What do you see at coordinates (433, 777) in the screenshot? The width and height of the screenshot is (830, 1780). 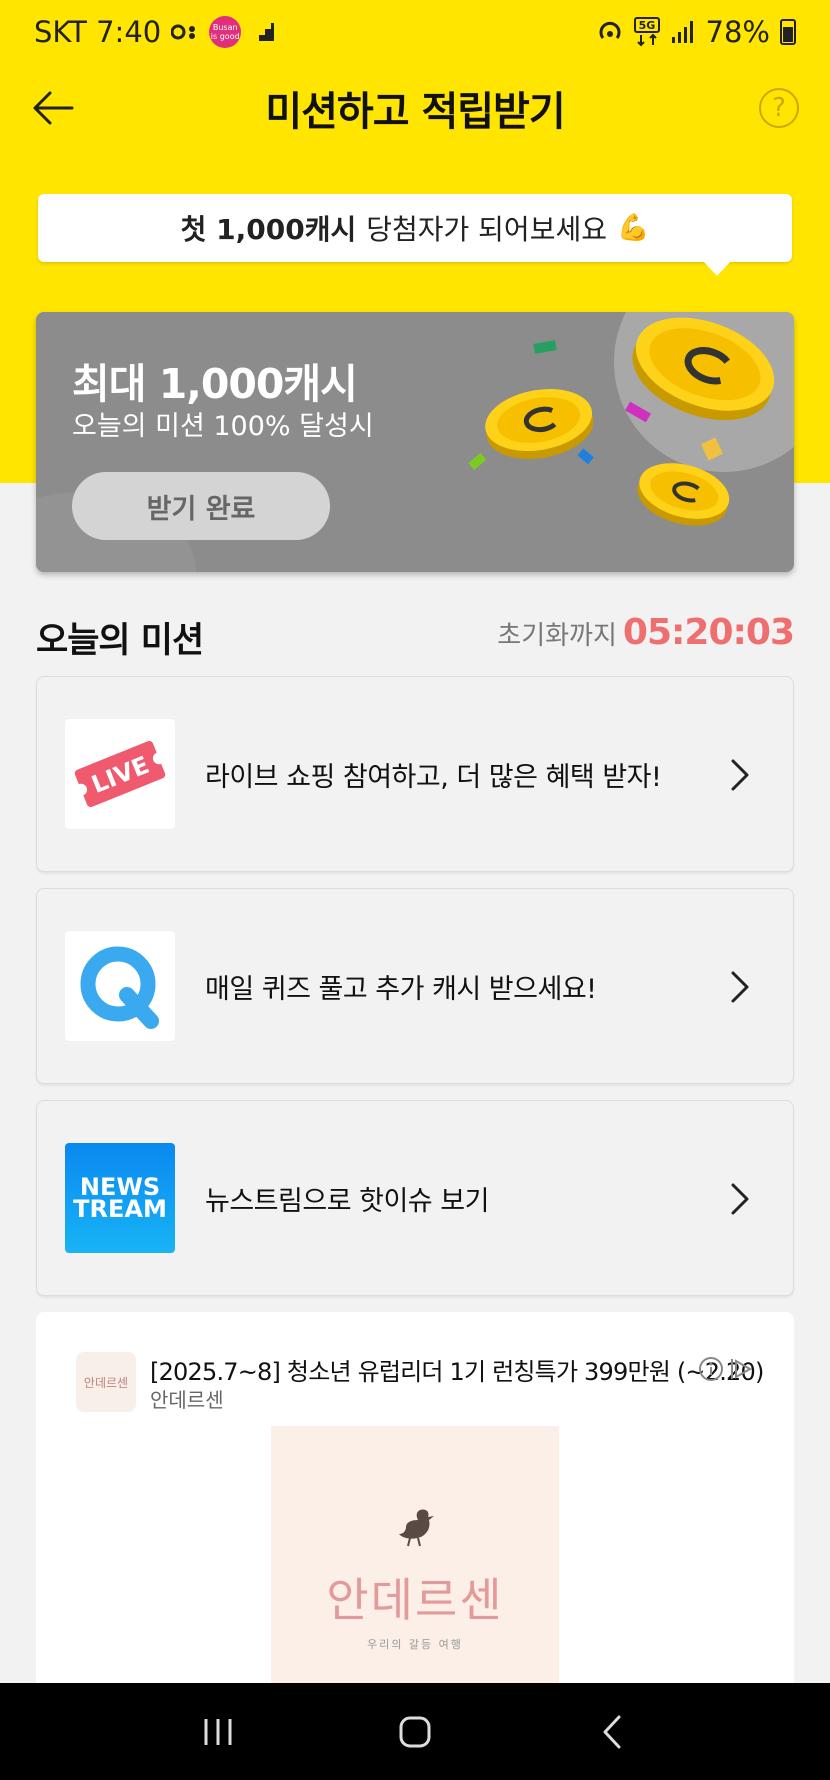 I see `mission-text: 라이브 쇼핑 참여하고, 더 많은 혜택 받자!` at bounding box center [433, 777].